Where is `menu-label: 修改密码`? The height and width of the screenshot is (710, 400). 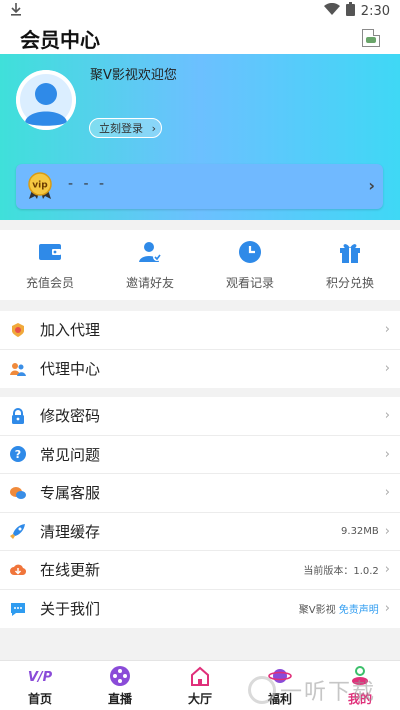
menu-label: 修改密码 is located at coordinates (70, 416).